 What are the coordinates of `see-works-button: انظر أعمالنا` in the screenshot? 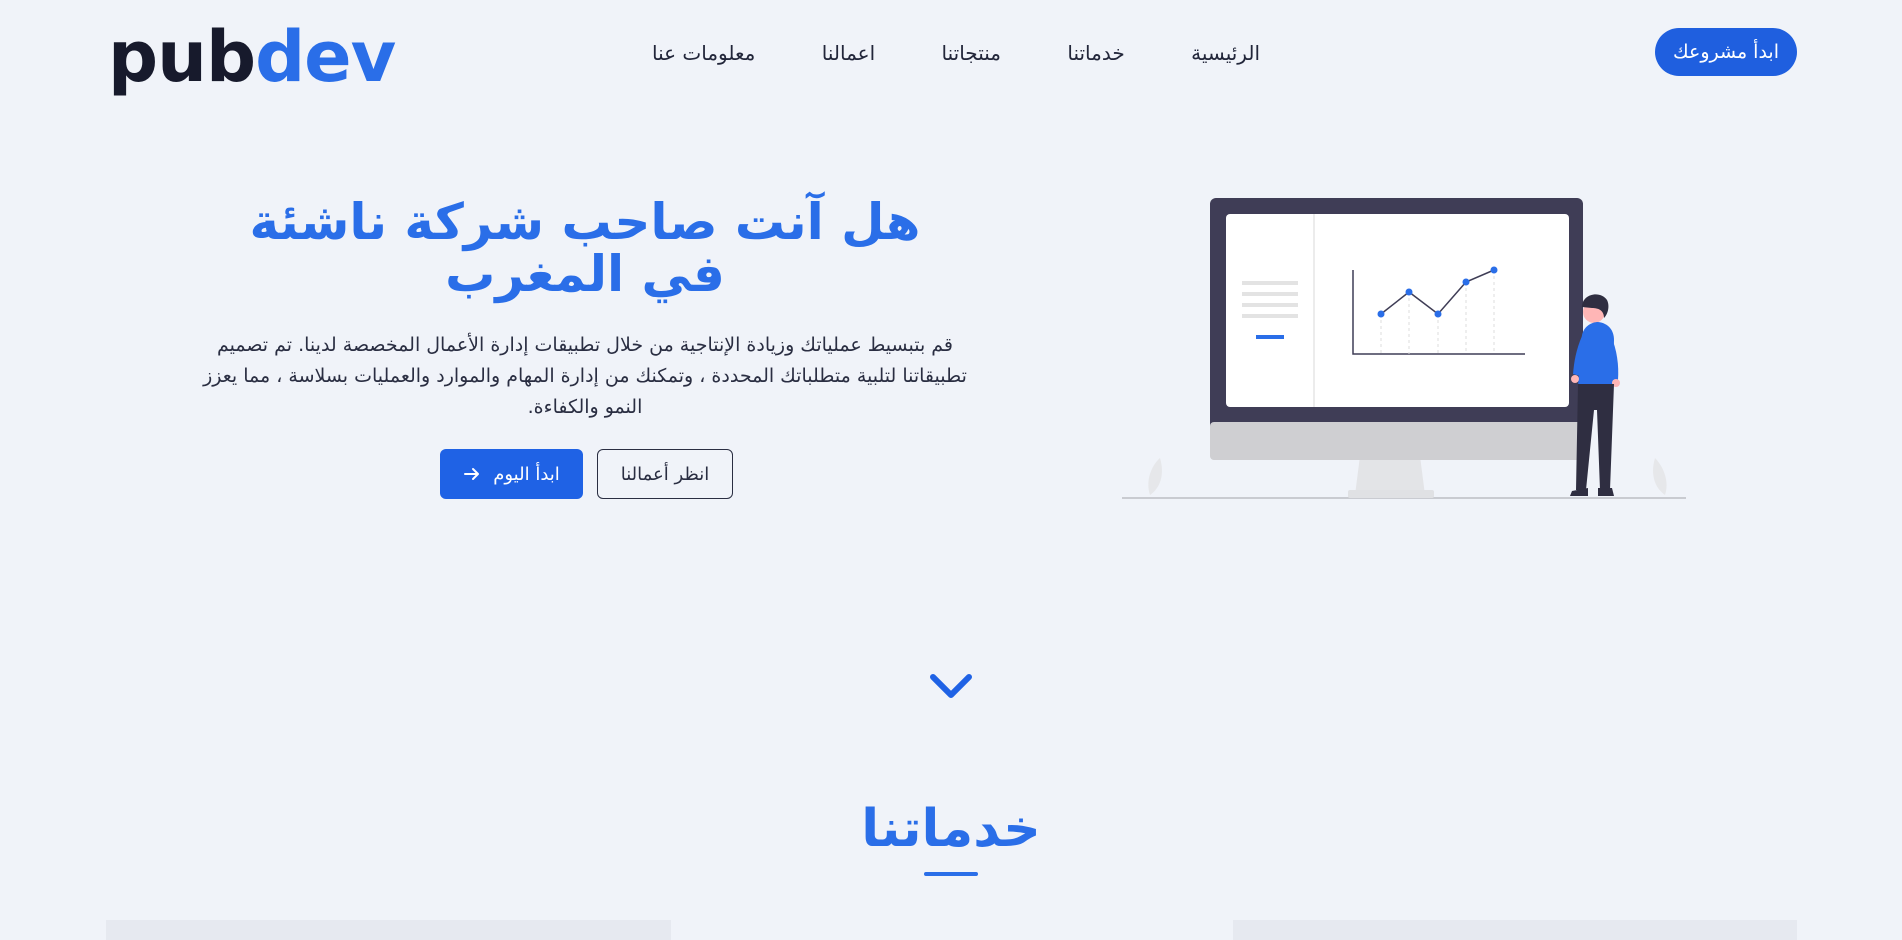 It's located at (665, 474).